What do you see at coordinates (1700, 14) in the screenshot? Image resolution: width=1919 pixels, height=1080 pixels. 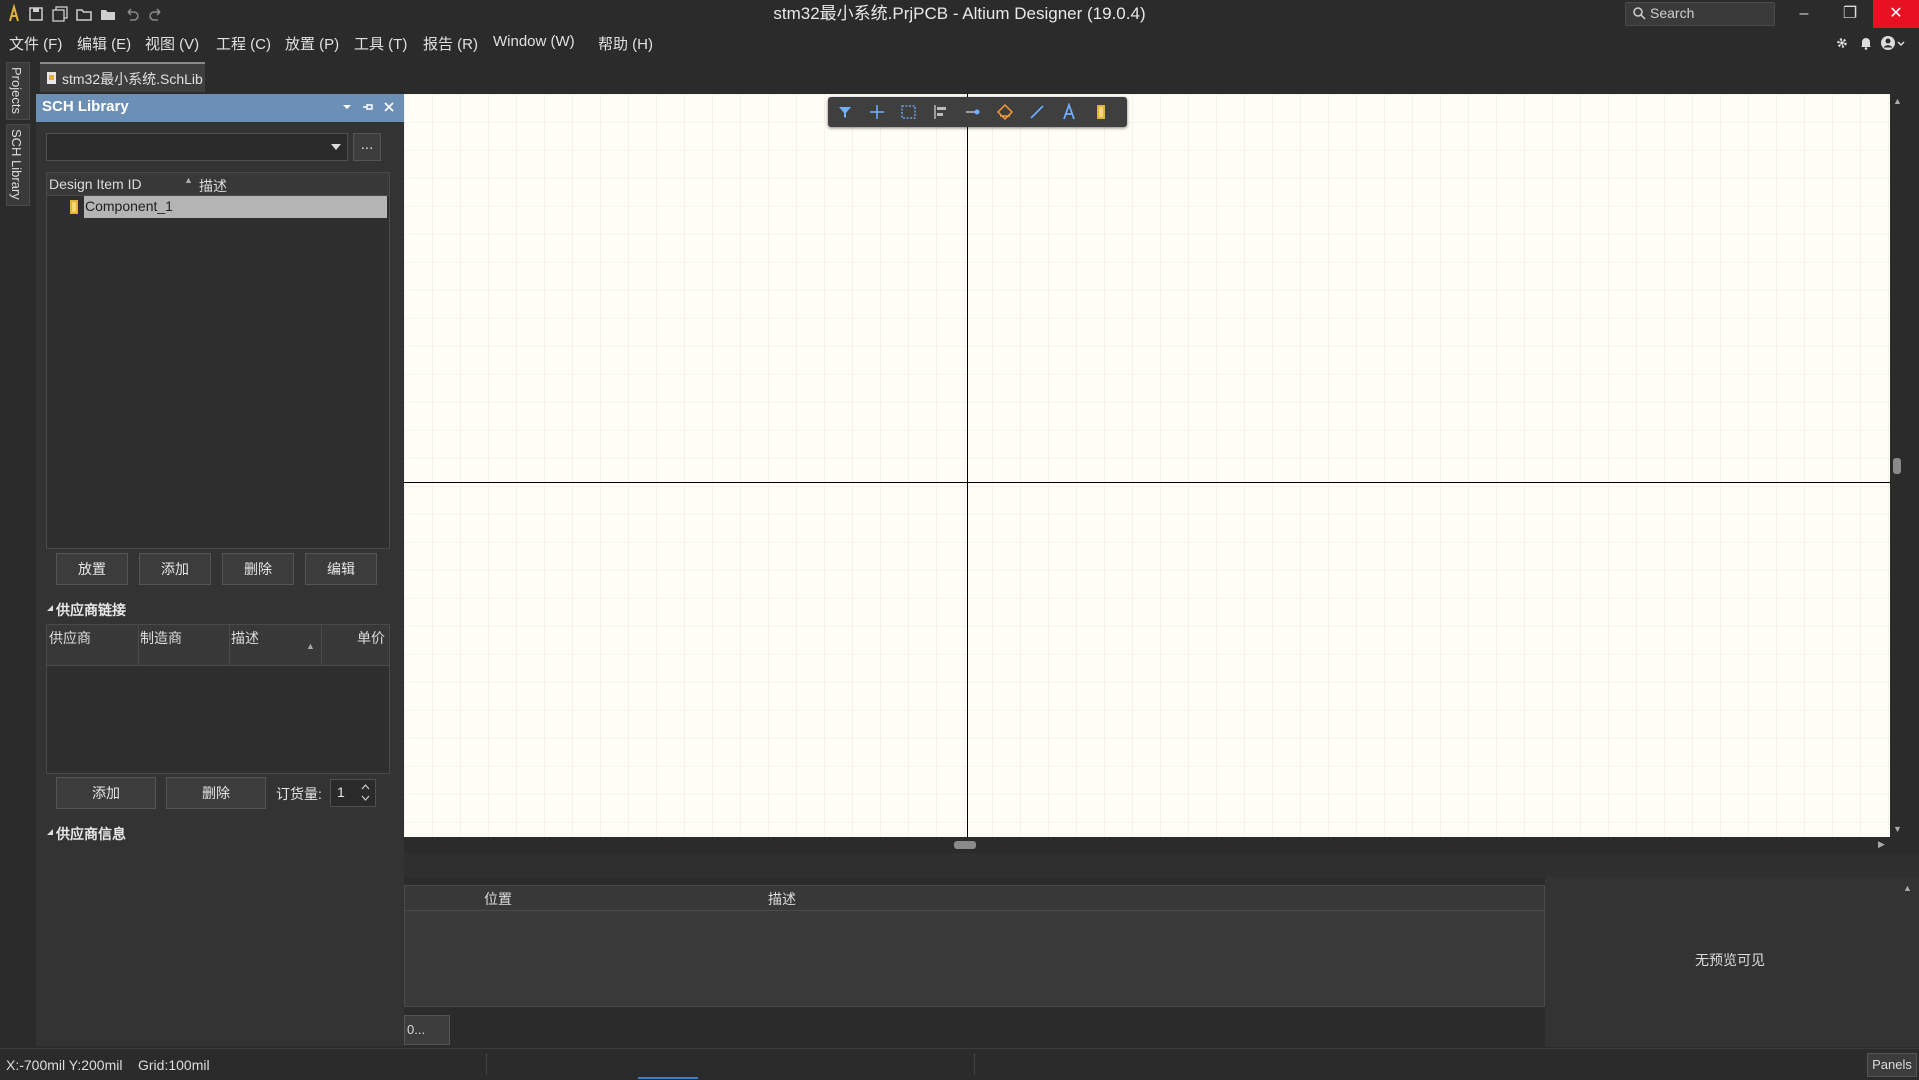 I see `search-box: Search` at bounding box center [1700, 14].